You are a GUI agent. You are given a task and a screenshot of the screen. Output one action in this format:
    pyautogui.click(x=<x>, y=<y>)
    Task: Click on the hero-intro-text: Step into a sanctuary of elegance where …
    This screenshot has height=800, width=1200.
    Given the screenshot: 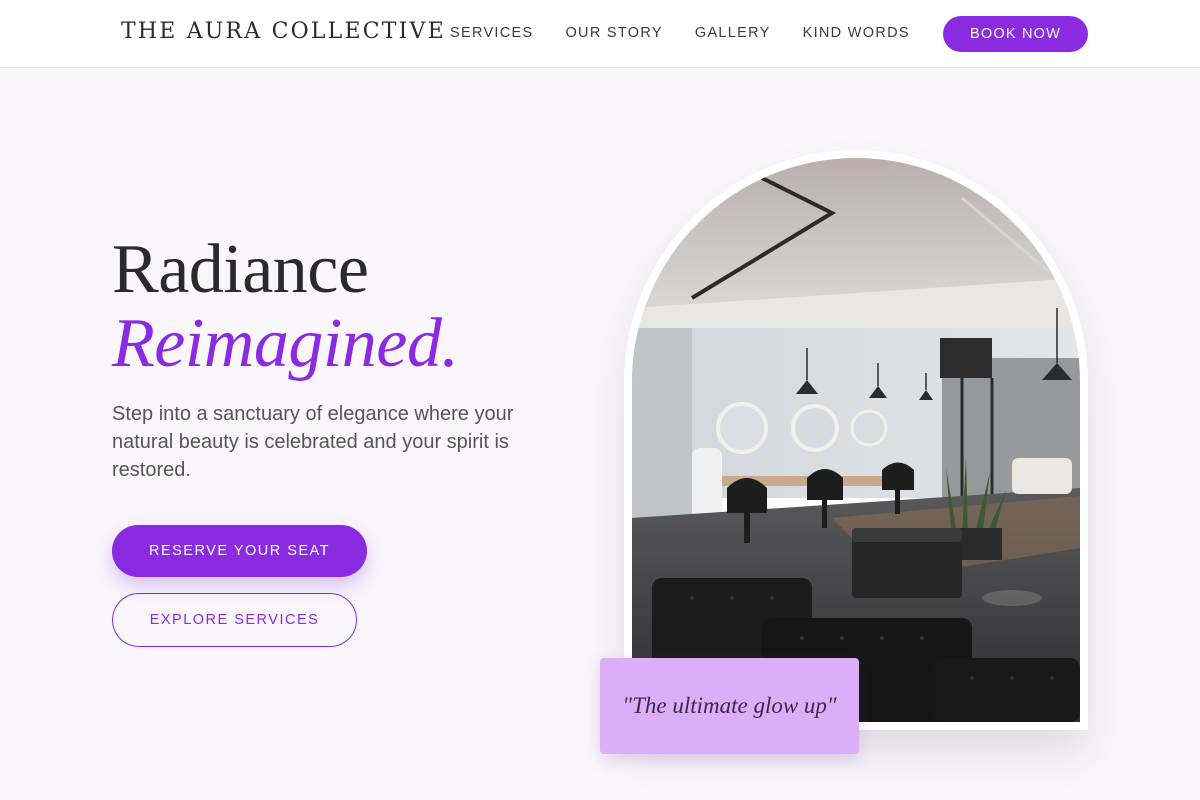 What is the action you would take?
    pyautogui.click(x=313, y=442)
    